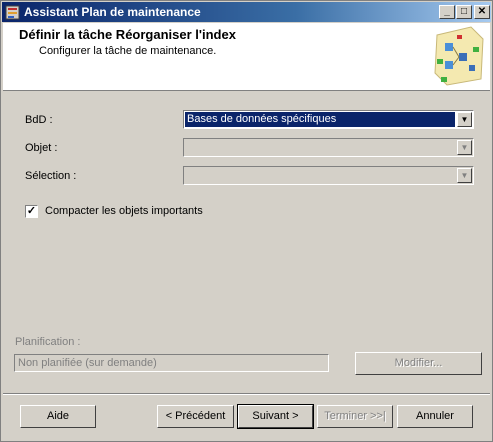  Describe the element at coordinates (48, 342) in the screenshot. I see `schedule-label: Planification :` at that location.